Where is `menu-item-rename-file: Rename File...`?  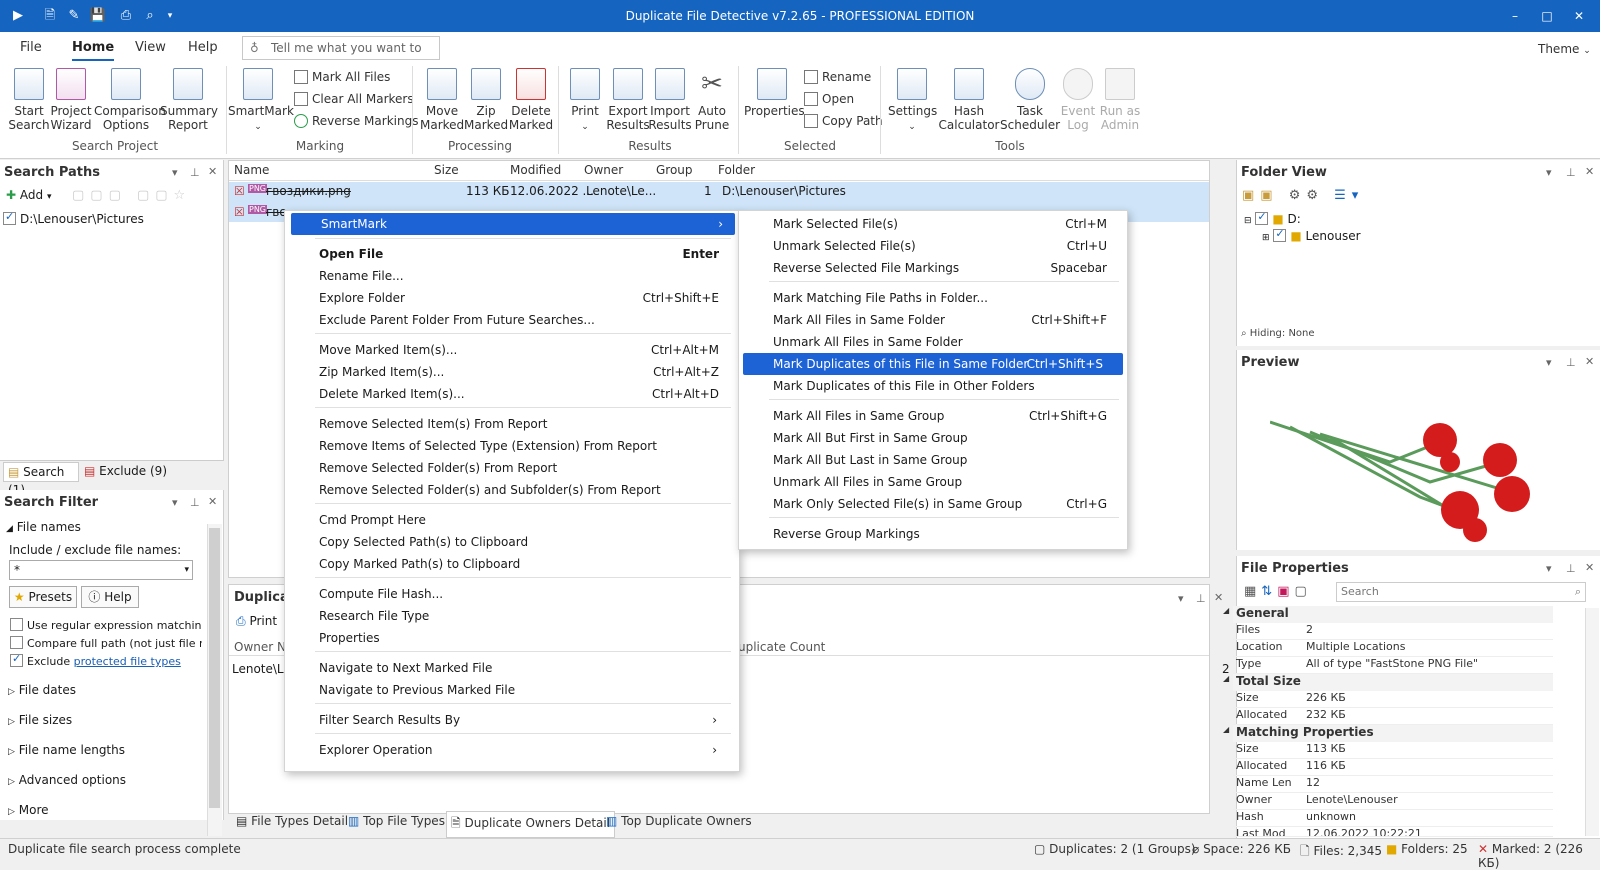
menu-item-rename-file: Rename File... is located at coordinates (512, 276).